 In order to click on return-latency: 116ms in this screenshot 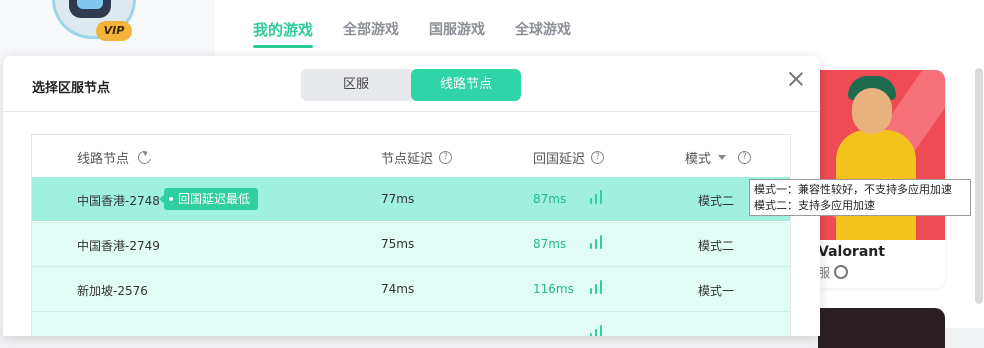, I will do `click(553, 289)`.